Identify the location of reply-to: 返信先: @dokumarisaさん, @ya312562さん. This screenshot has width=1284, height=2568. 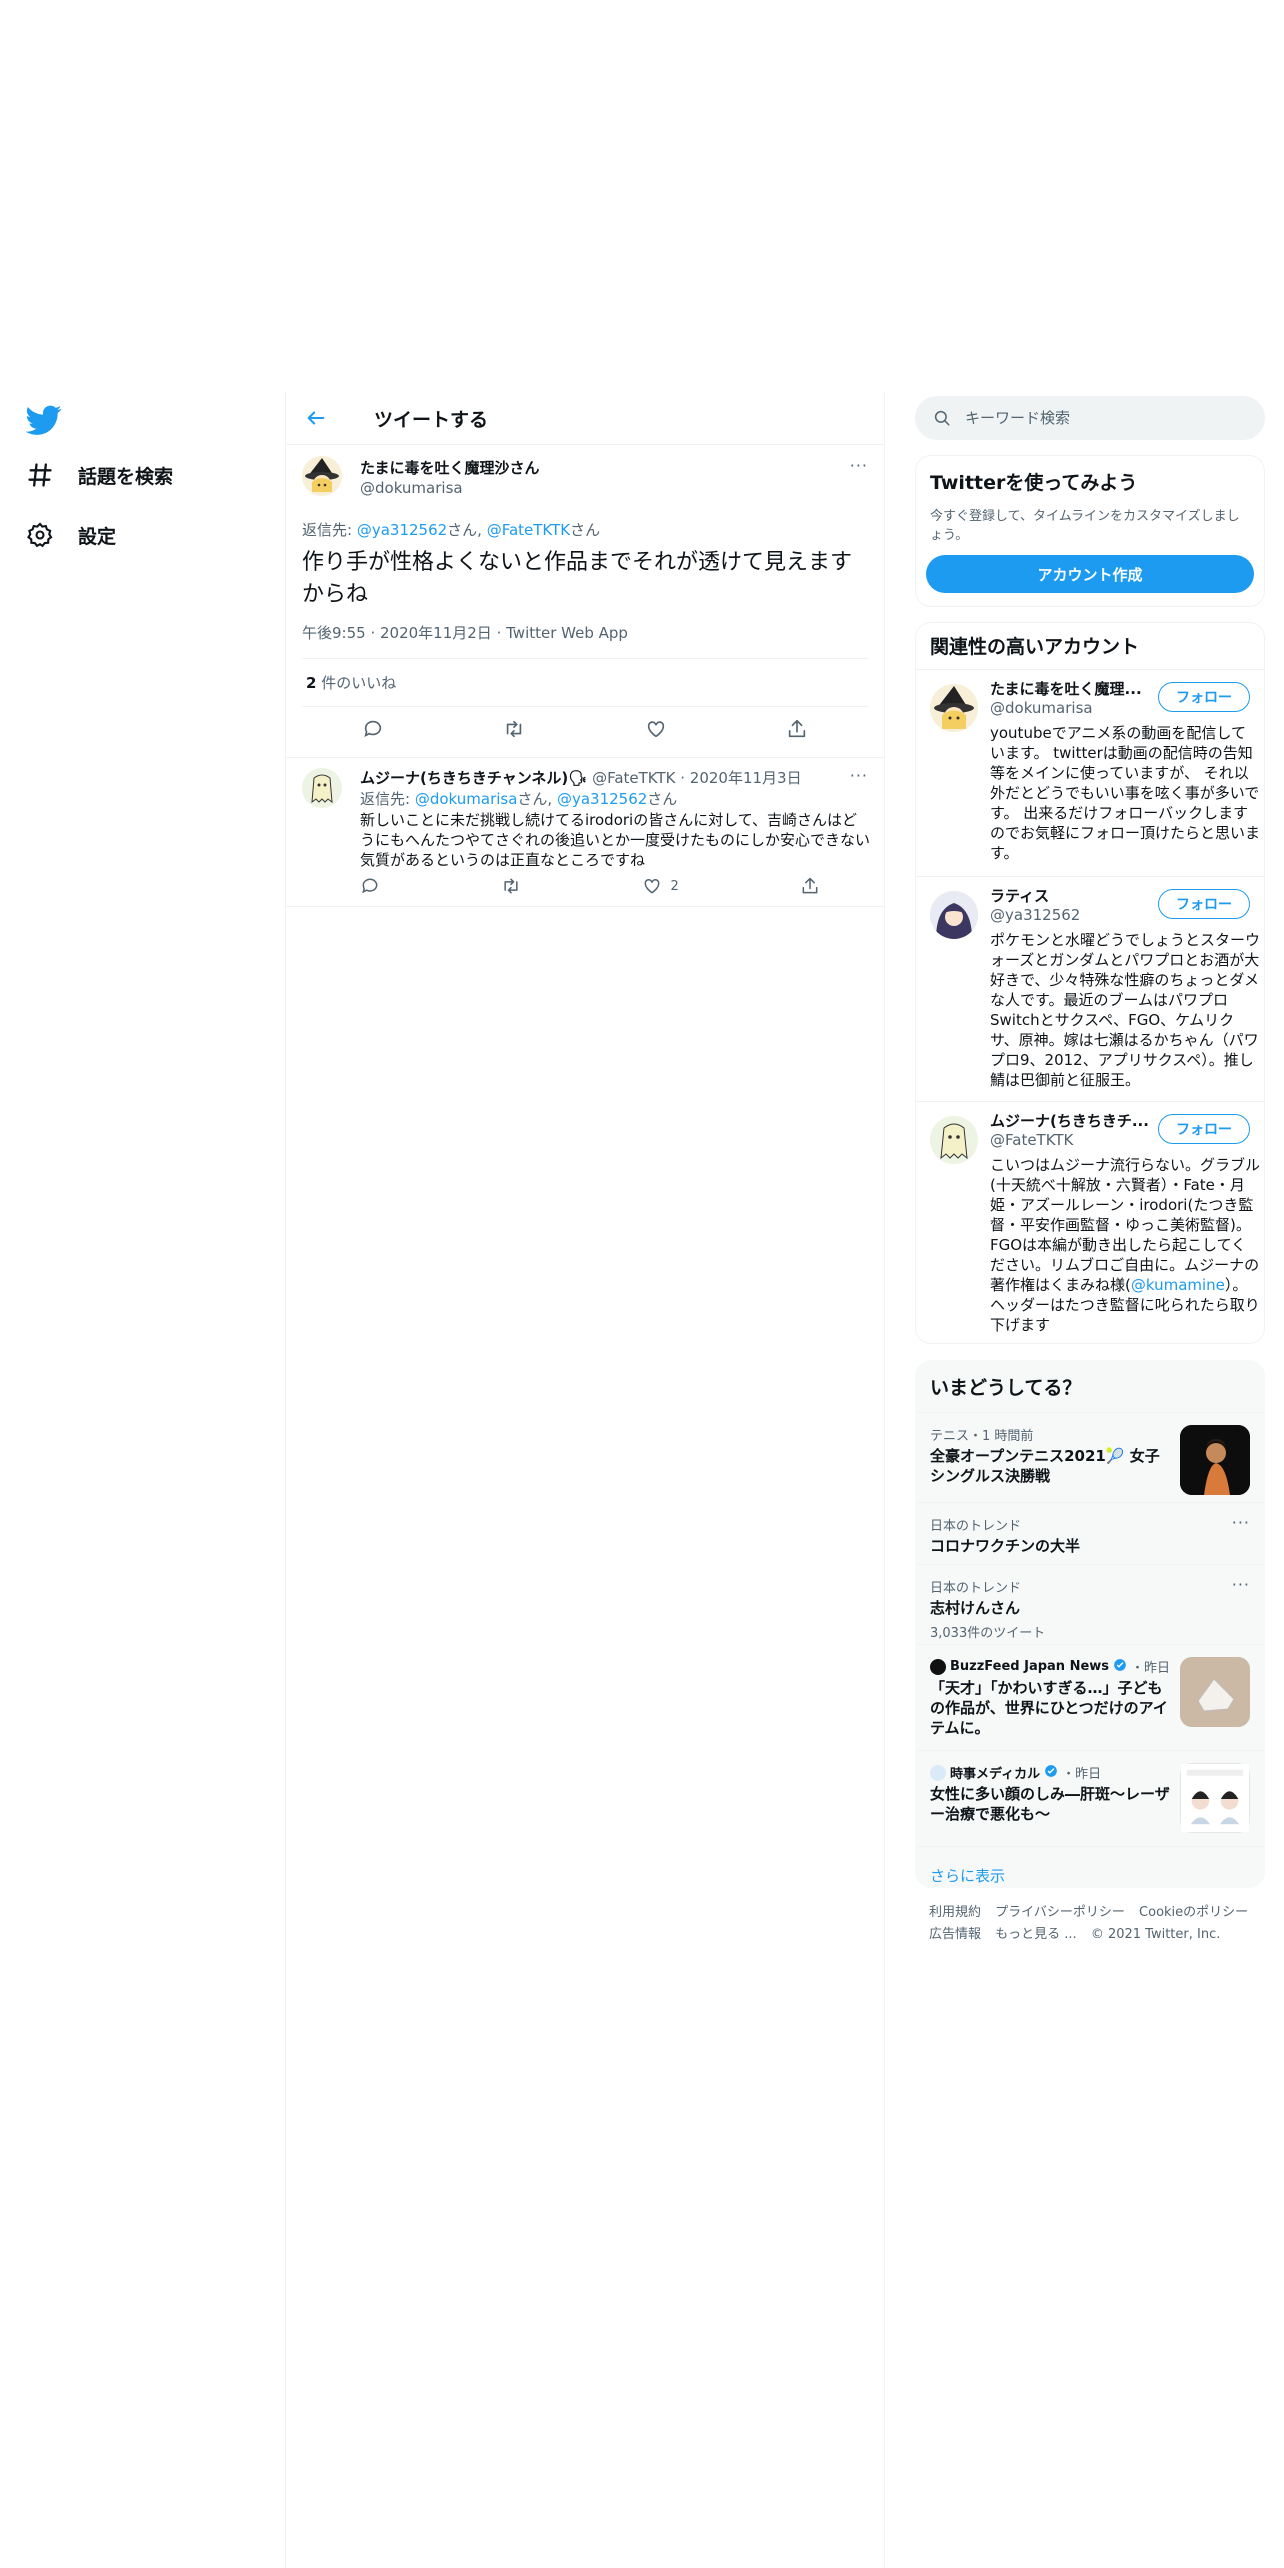
(519, 799).